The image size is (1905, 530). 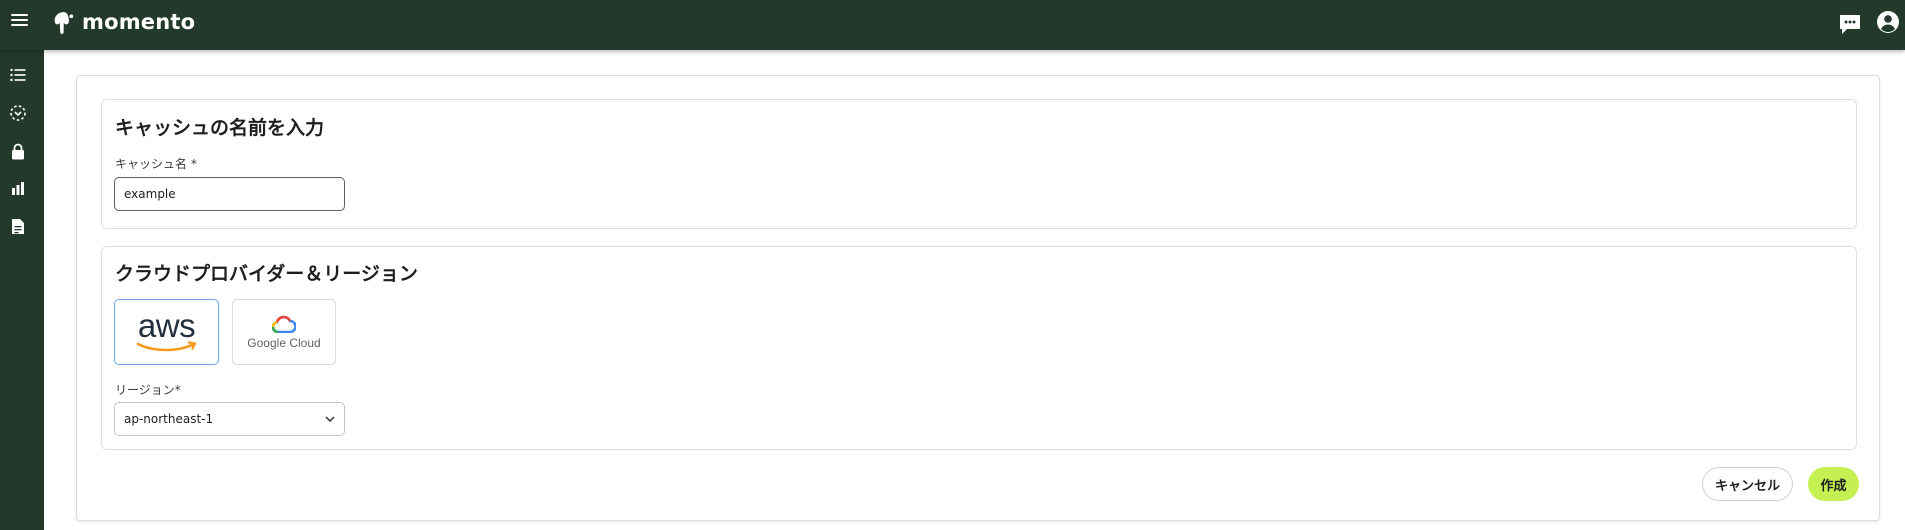 What do you see at coordinates (1833, 484) in the screenshot?
I see `create-button: 作成` at bounding box center [1833, 484].